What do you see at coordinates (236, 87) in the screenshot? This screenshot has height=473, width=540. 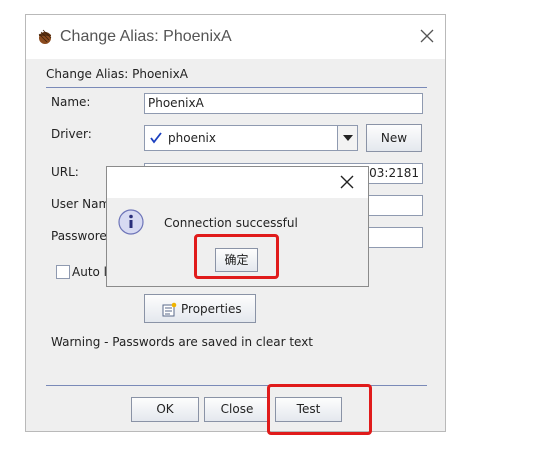 I see `divider` at bounding box center [236, 87].